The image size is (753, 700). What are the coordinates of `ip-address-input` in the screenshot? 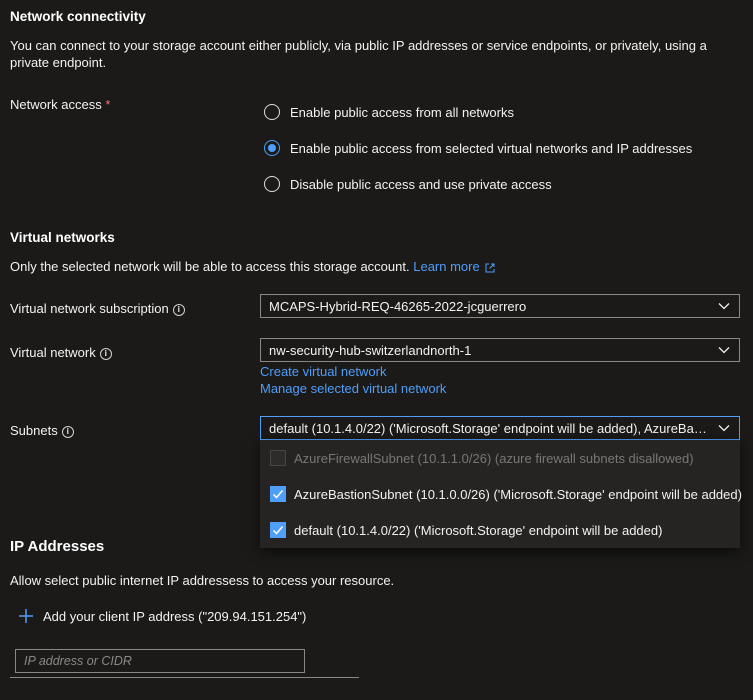 It's located at (160, 661).